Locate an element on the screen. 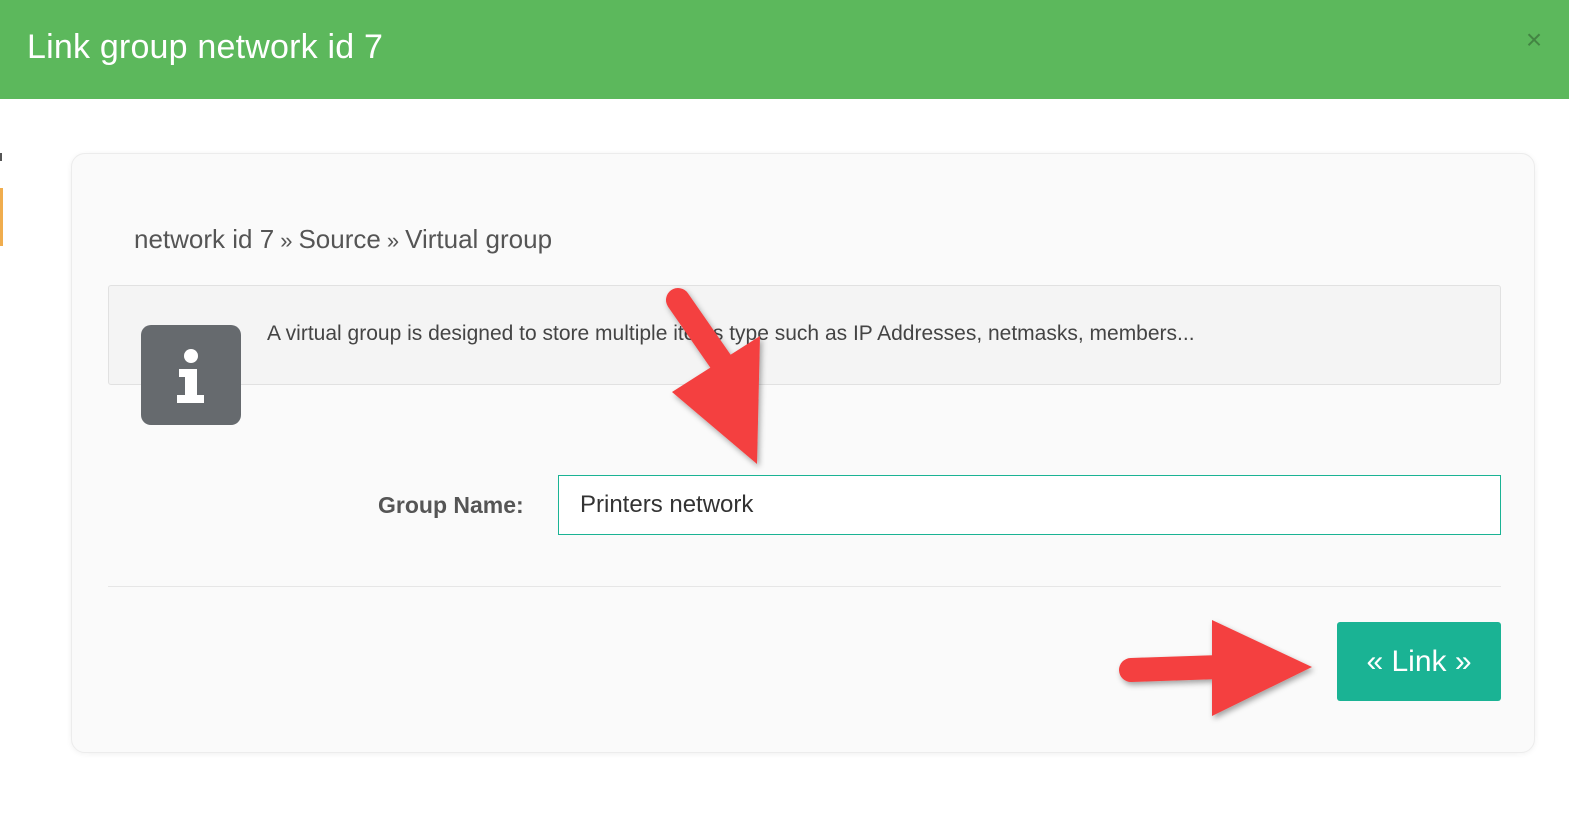 This screenshot has height=835, width=1585. link-button: « Link » is located at coordinates (1419, 661).